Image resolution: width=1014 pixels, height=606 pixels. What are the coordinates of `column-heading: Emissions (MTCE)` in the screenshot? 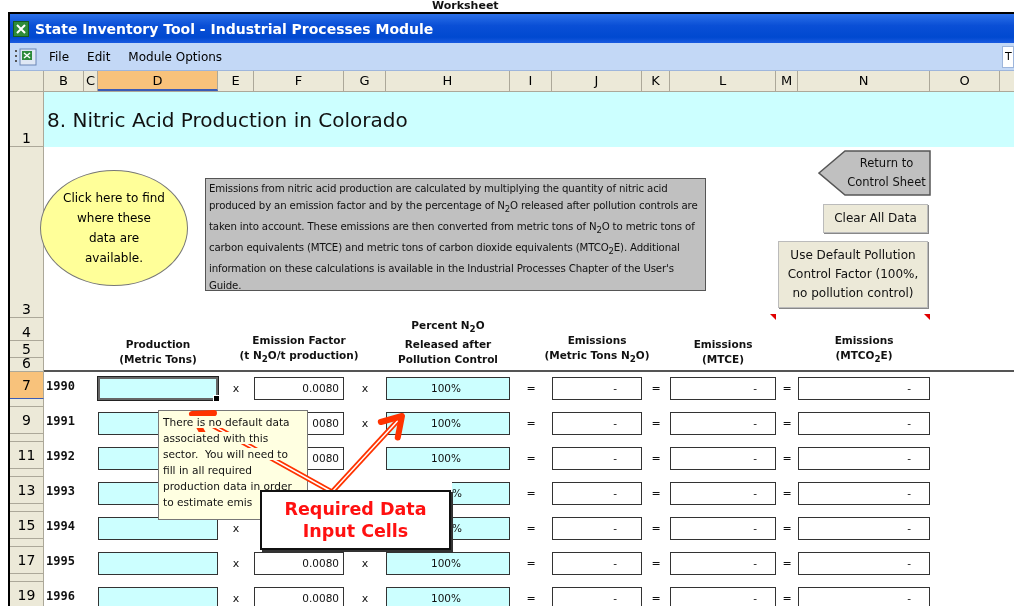 It's located at (723, 352).